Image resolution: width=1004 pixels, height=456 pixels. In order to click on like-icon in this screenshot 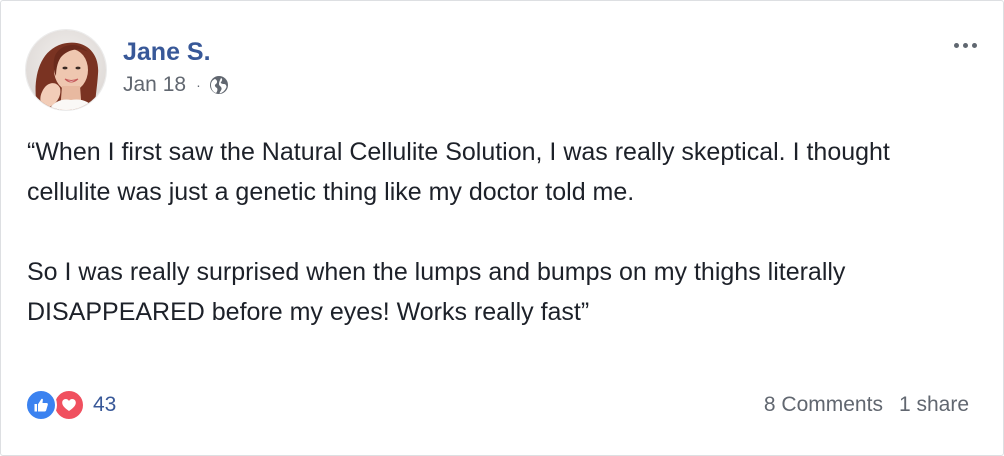, I will do `click(41, 405)`.